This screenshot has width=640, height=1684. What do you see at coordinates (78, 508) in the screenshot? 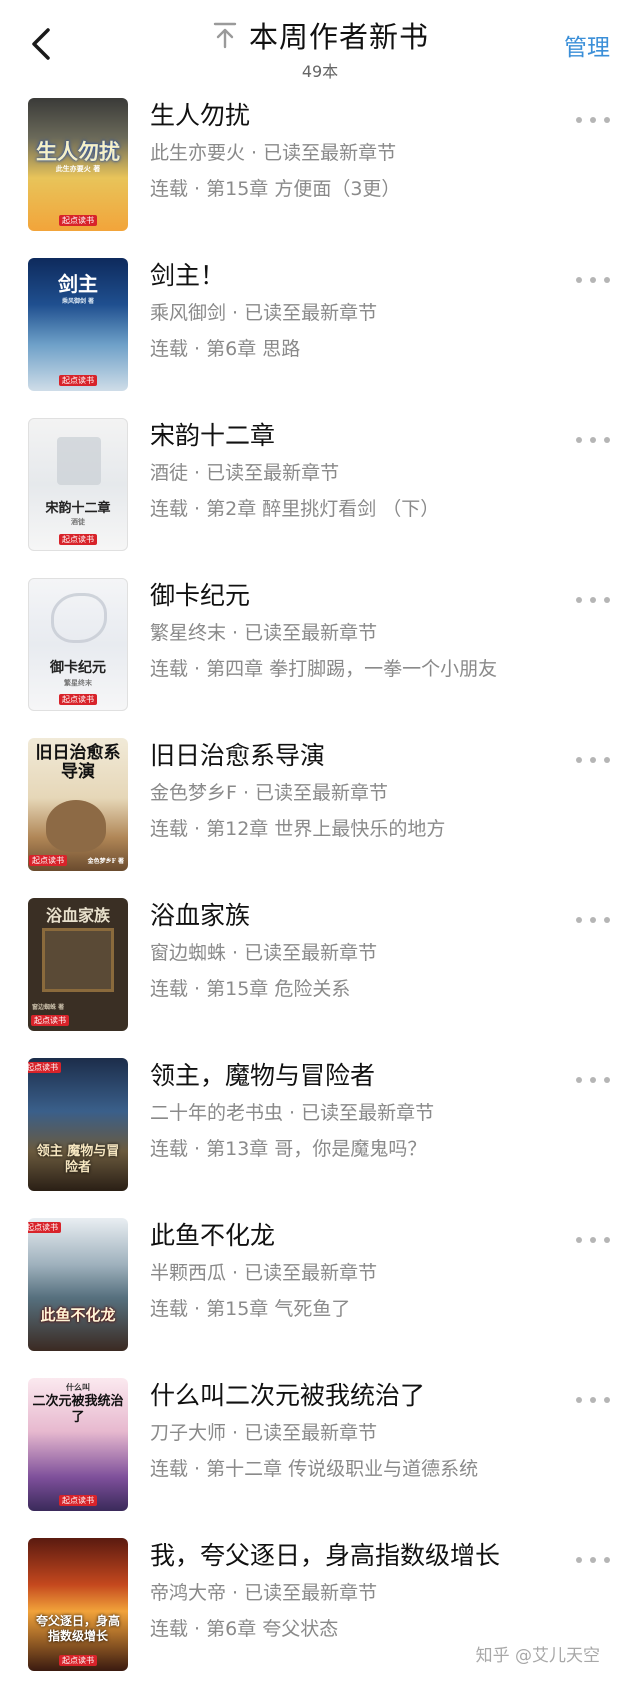
I see `cover-title: 宋韵十二章` at bounding box center [78, 508].